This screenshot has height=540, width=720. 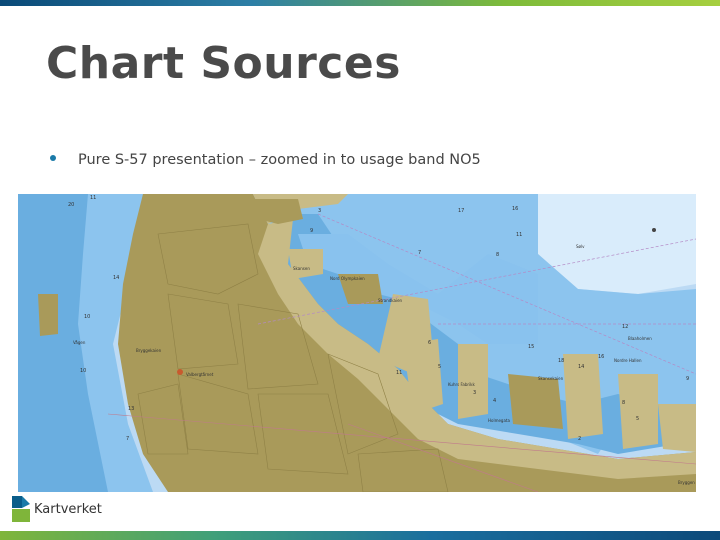 What do you see at coordinates (429, 343) in the screenshot?
I see `depth-sounding: 6` at bounding box center [429, 343].